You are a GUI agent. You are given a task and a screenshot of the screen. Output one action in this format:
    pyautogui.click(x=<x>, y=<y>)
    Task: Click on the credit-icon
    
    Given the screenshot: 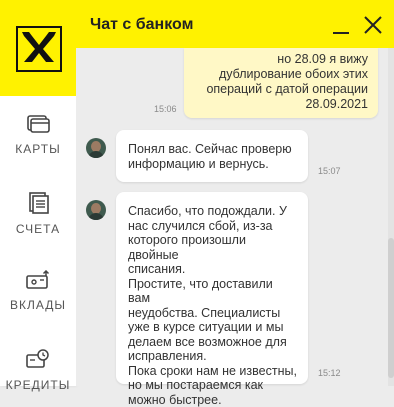 What is the action you would take?
    pyautogui.click(x=37, y=358)
    